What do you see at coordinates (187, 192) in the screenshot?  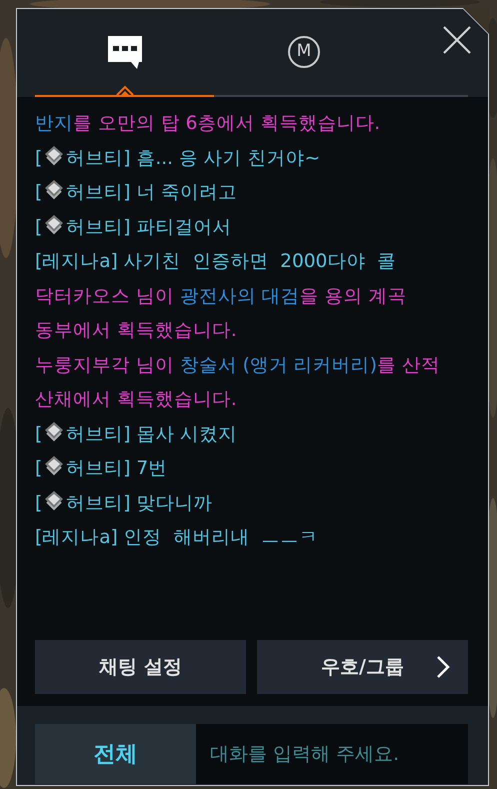 I see `chat-message: 너 죽이려고` at bounding box center [187, 192].